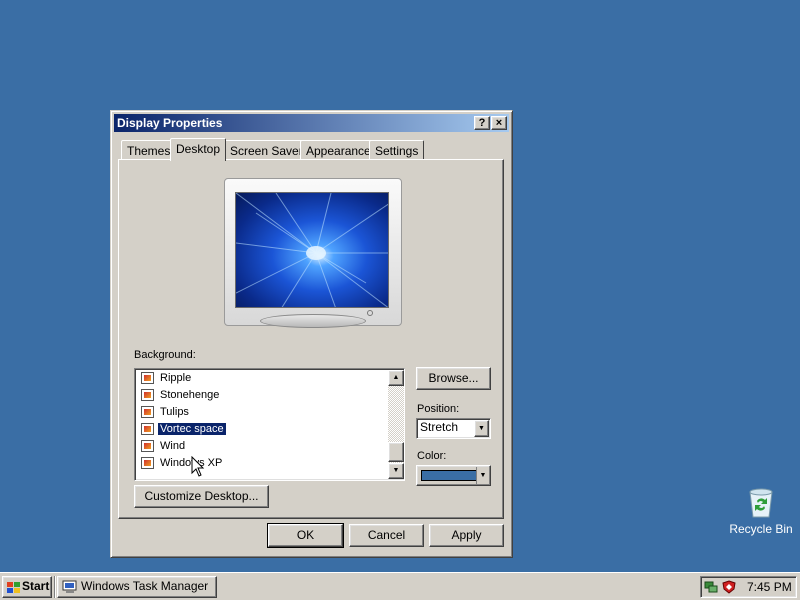 This screenshot has width=800, height=600. What do you see at coordinates (761, 529) in the screenshot?
I see `recycle-bin-label: Recycle Bin` at bounding box center [761, 529].